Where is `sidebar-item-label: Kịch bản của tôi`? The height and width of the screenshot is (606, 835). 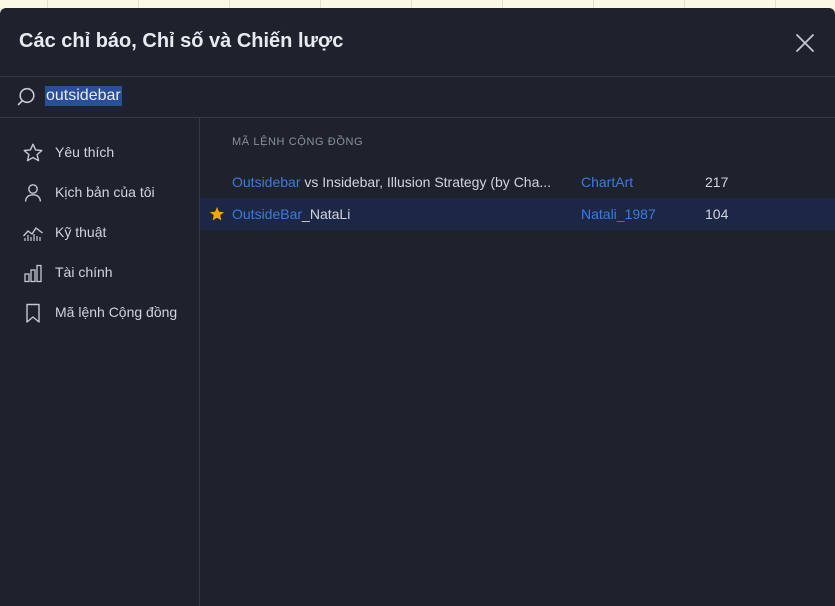
sidebar-item-label: Kịch bản của tôi is located at coordinates (105, 192).